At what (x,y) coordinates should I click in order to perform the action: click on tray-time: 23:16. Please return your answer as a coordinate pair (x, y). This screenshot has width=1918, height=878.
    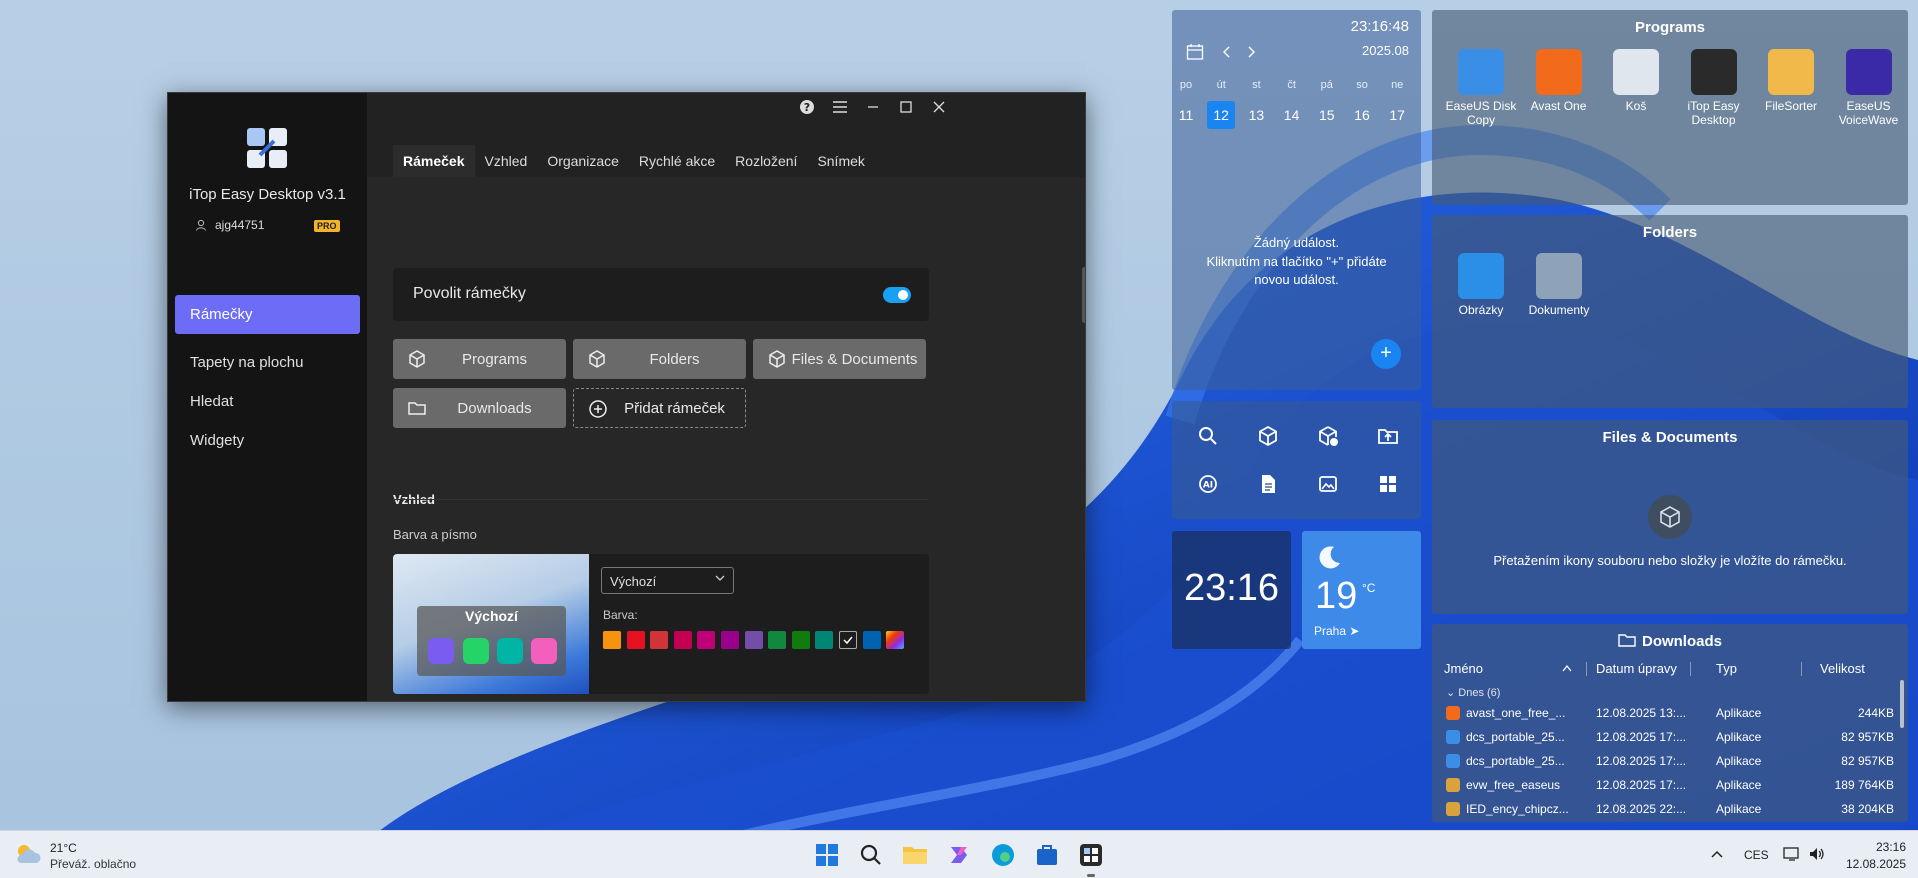
    Looking at the image, I should click on (1881, 847).